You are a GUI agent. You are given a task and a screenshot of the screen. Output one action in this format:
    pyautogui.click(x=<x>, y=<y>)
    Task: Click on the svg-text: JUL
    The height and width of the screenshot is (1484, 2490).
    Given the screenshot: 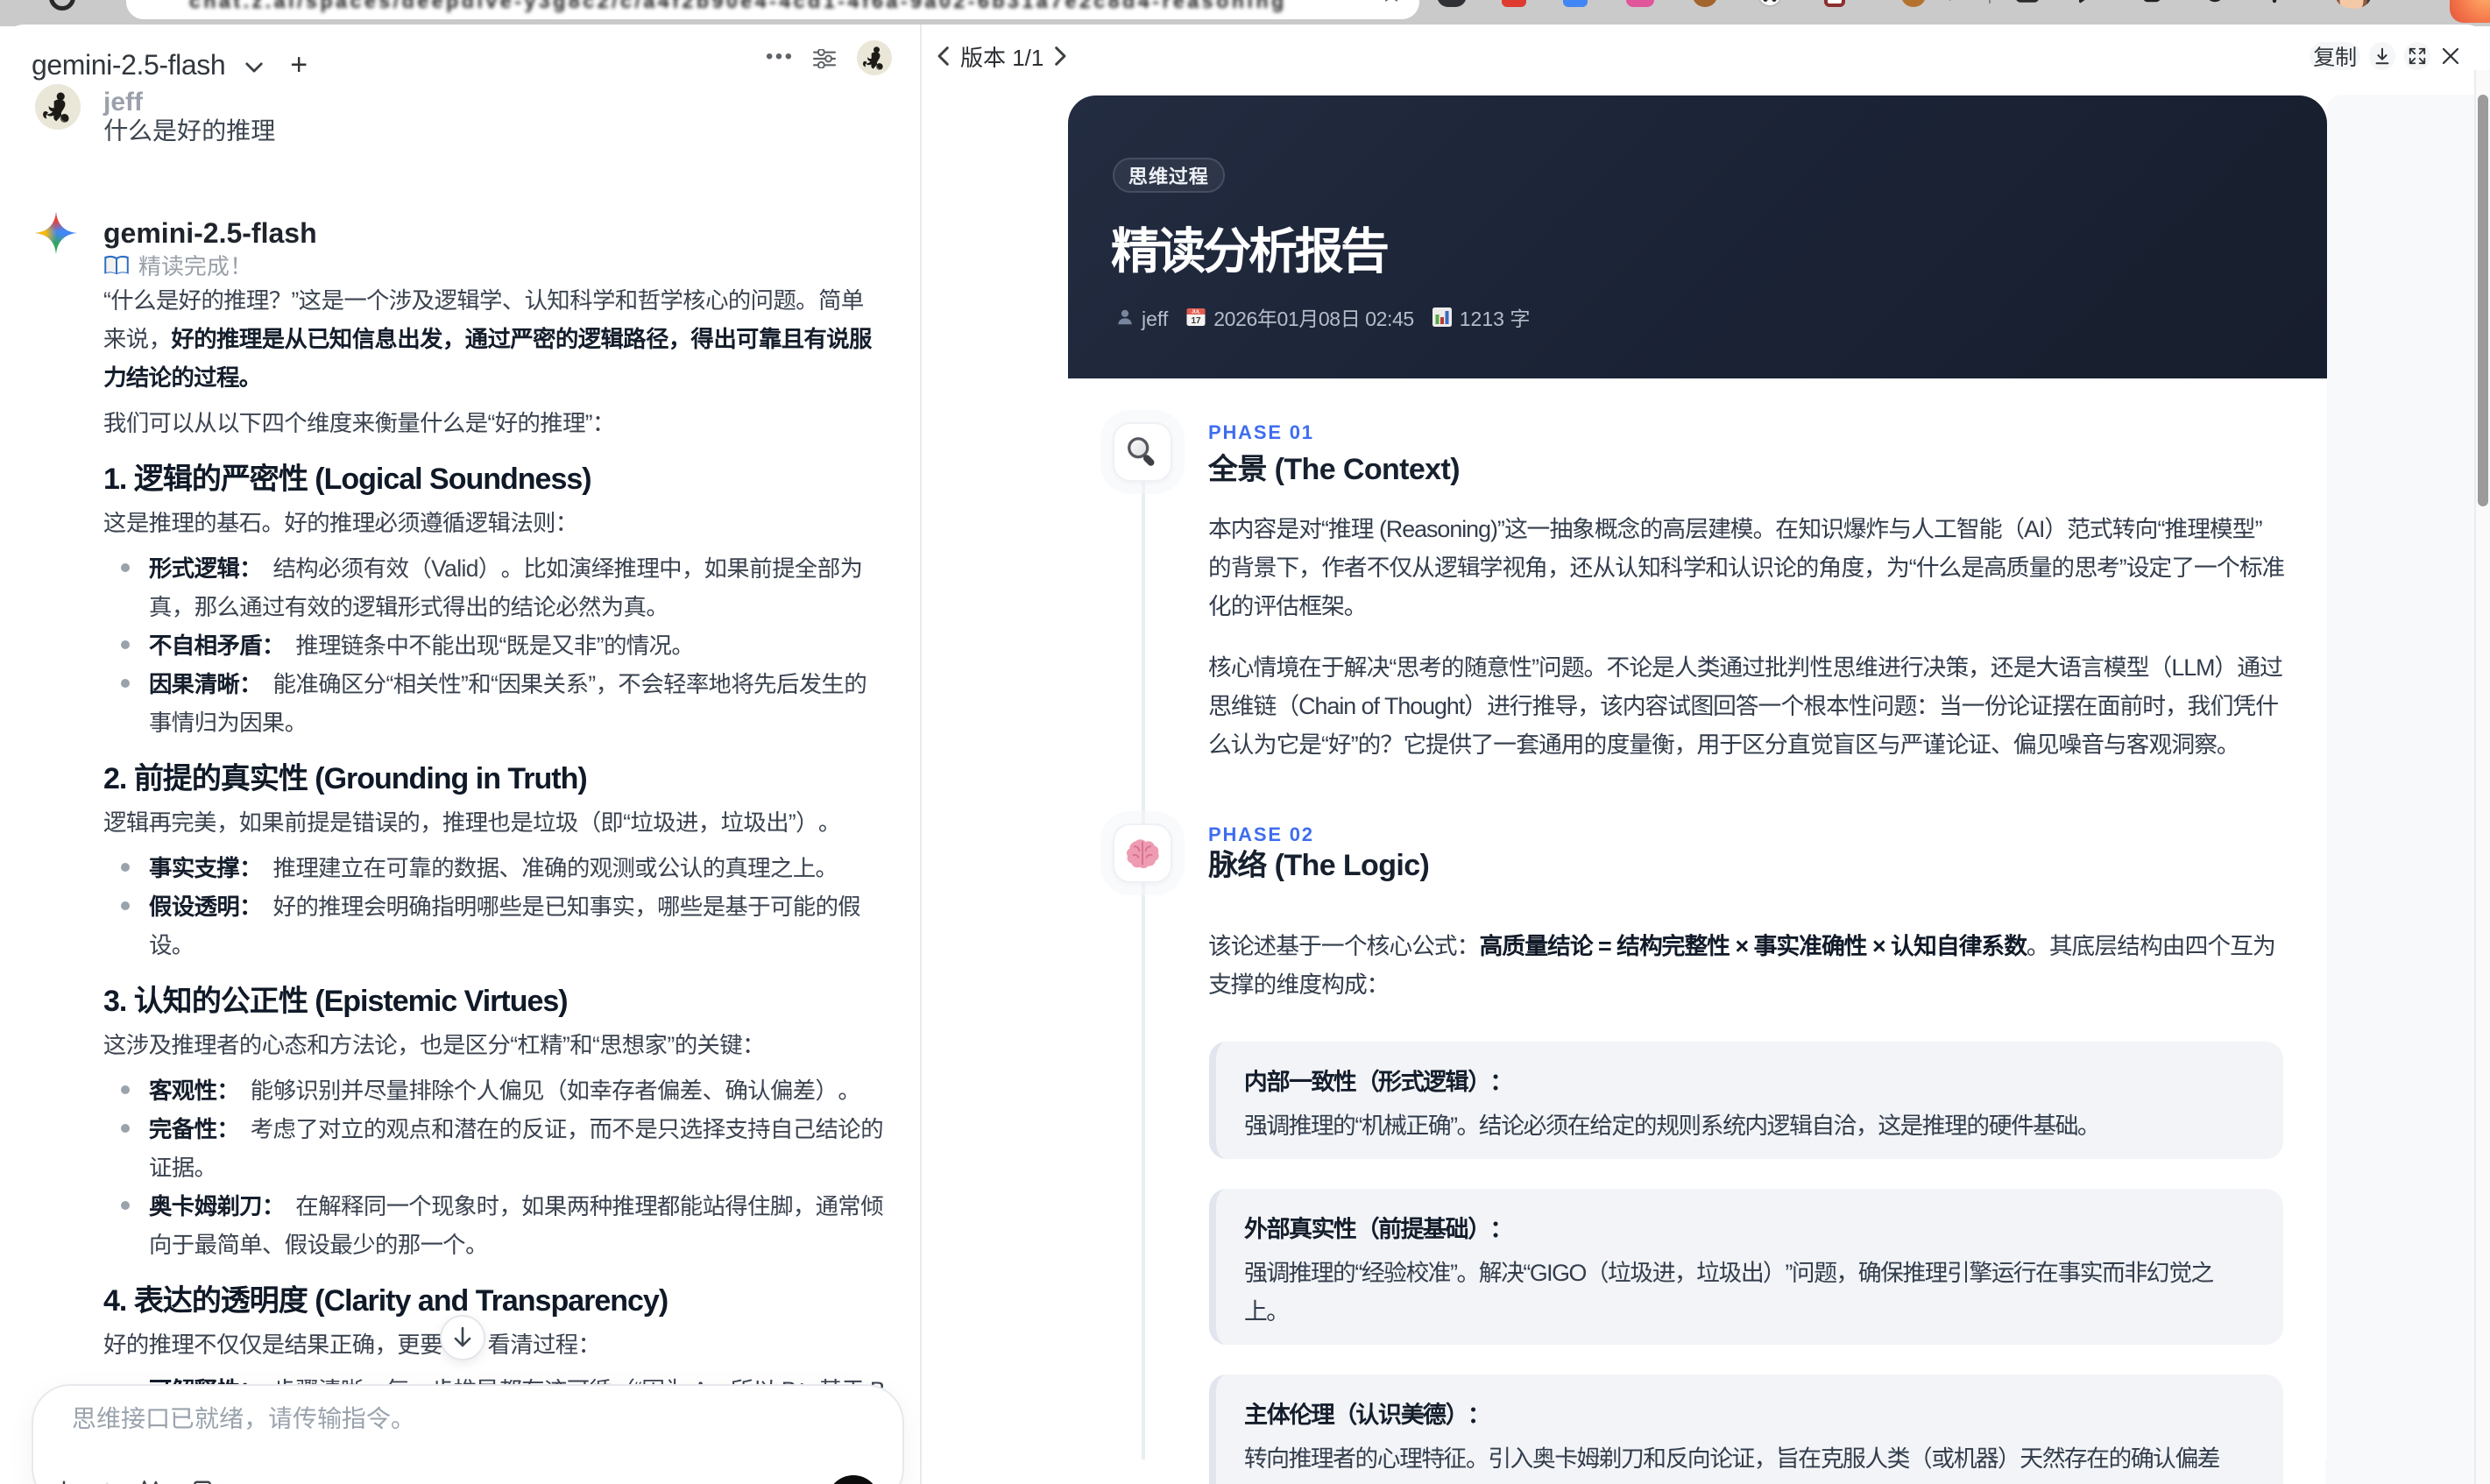 What is the action you would take?
    pyautogui.click(x=1196, y=313)
    